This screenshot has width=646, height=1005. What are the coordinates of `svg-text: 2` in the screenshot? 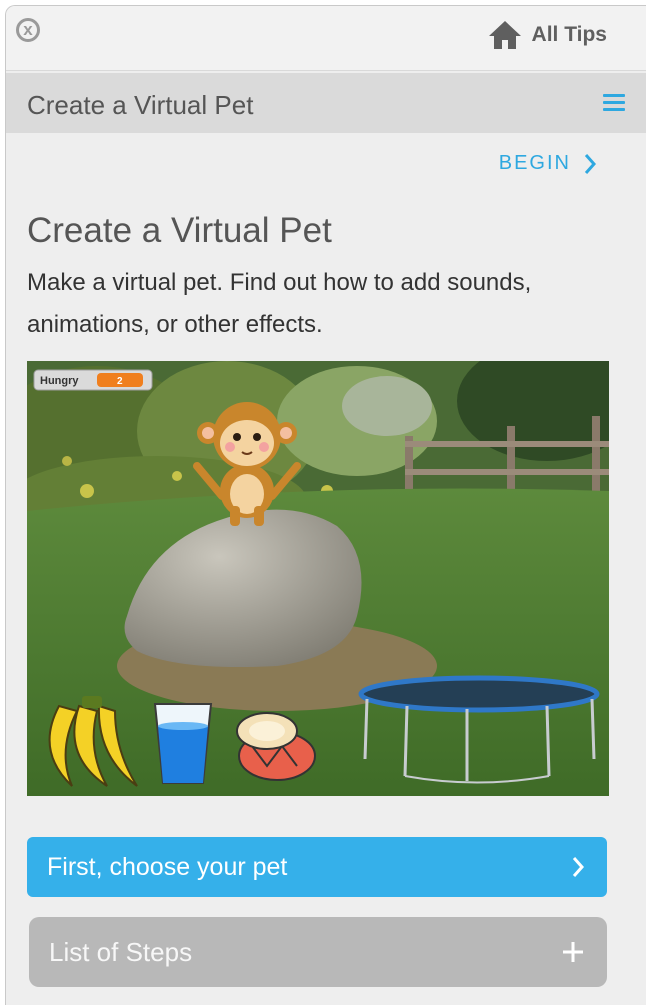 It's located at (120, 381).